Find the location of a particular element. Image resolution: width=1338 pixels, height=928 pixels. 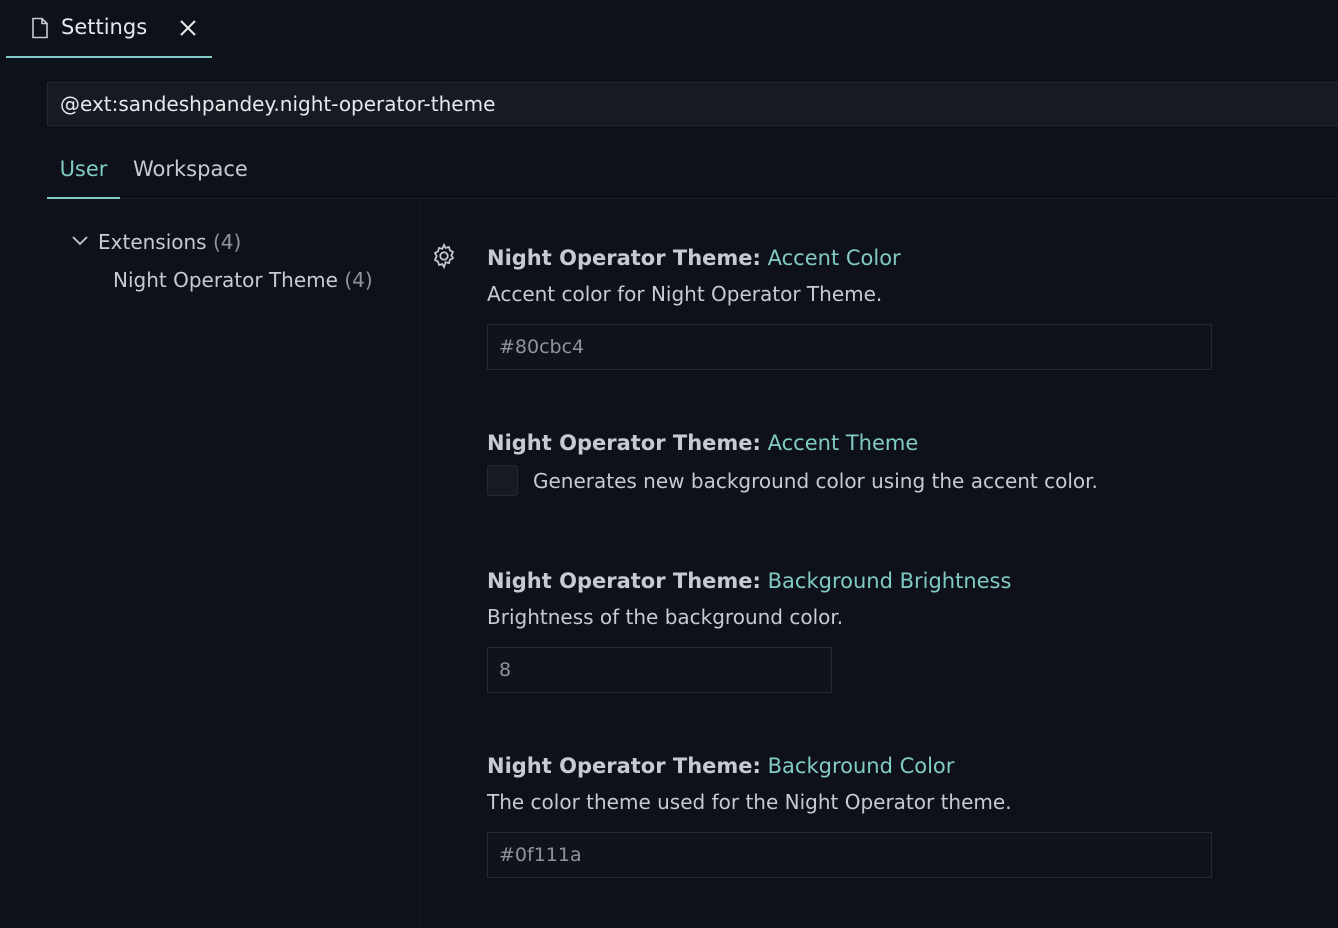

setting-name: Accent Color is located at coordinates (834, 258).